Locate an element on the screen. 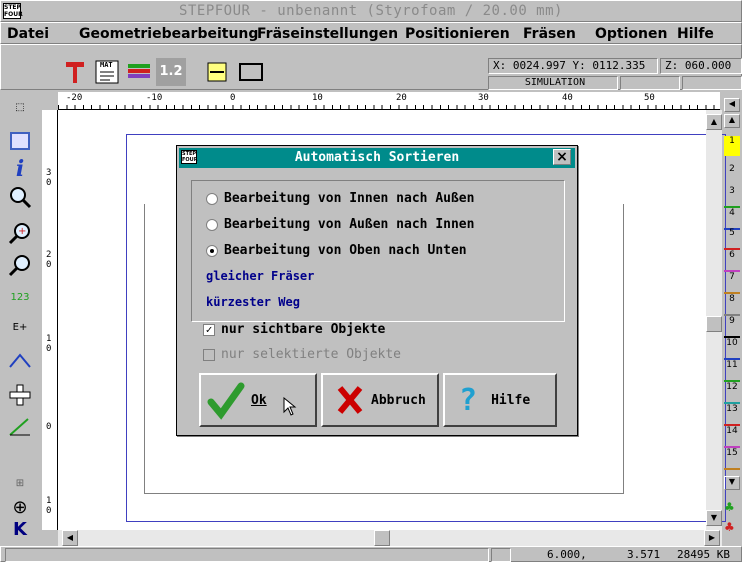 Image resolution: width=742 pixels, height=562 pixels. layer-scroll-down: ▼ is located at coordinates (732, 483).